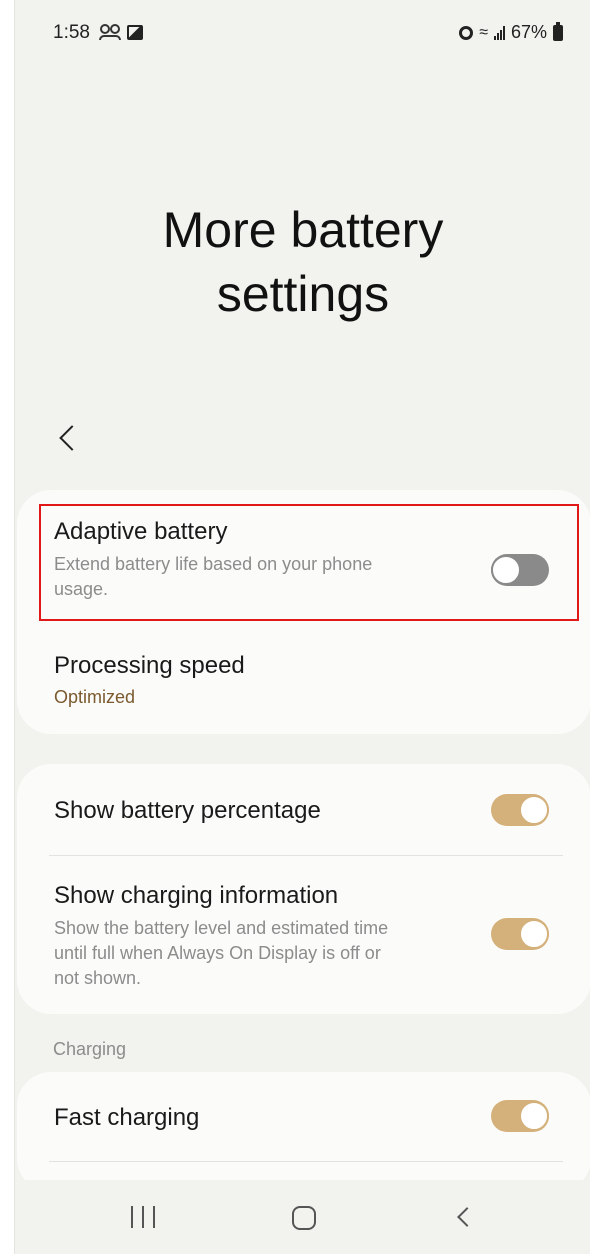 Image resolution: width=590 pixels, height=1254 pixels. Describe the element at coordinates (306, 1161) in the screenshot. I see `divider` at that location.